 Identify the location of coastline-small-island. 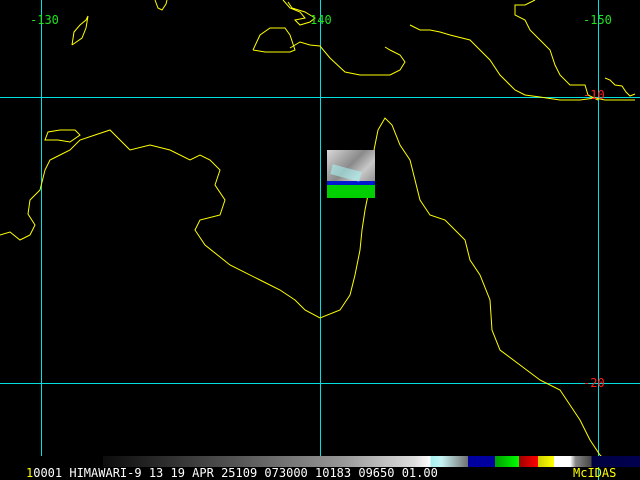
(80, 30).